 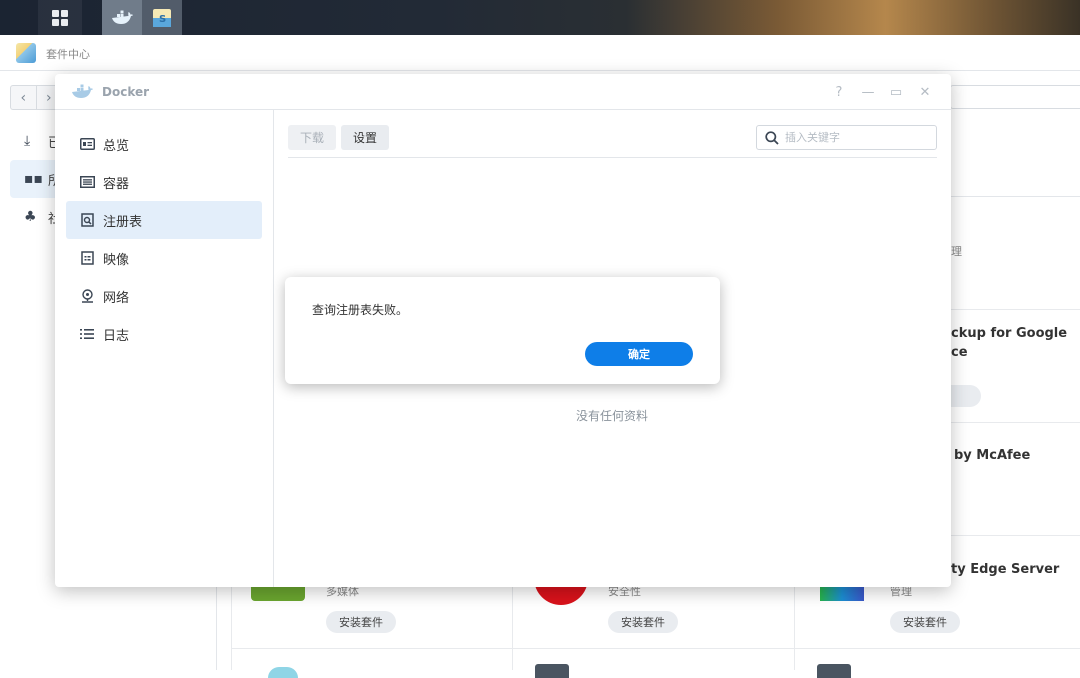 What do you see at coordinates (992, 455) in the screenshot?
I see `card-title: by McAfee` at bounding box center [992, 455].